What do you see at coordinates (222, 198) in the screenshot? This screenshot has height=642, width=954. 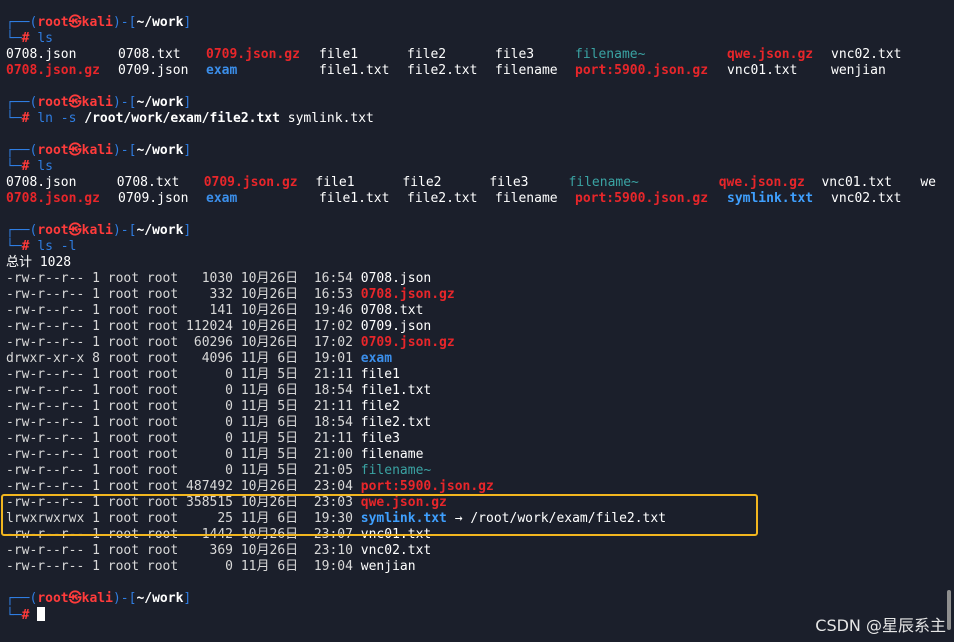 I see `file-entry: exam` at bounding box center [222, 198].